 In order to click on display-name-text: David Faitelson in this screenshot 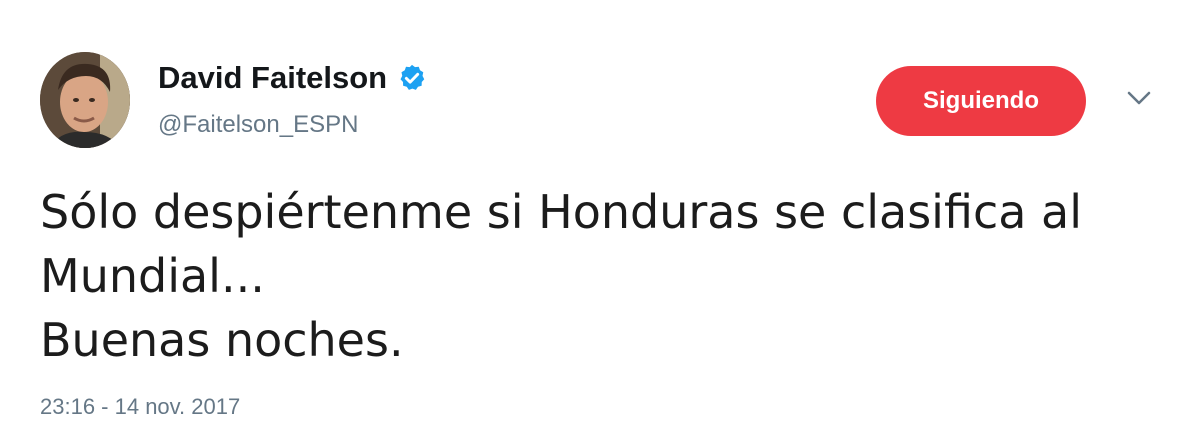, I will do `click(272, 78)`.